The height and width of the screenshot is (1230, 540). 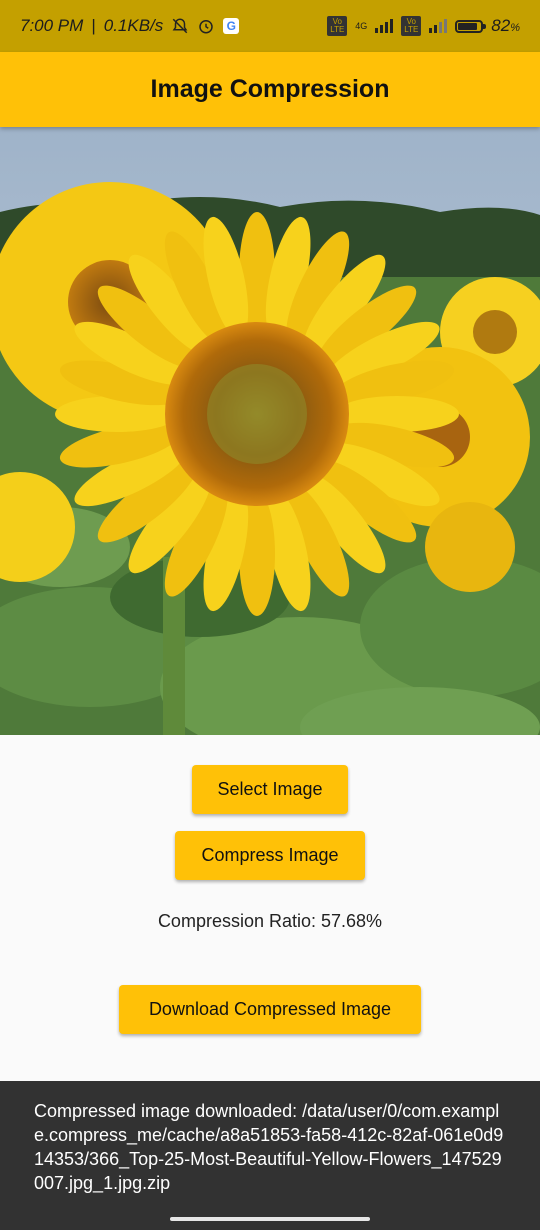 I want to click on page-title: Image Compression, so click(x=270, y=89).